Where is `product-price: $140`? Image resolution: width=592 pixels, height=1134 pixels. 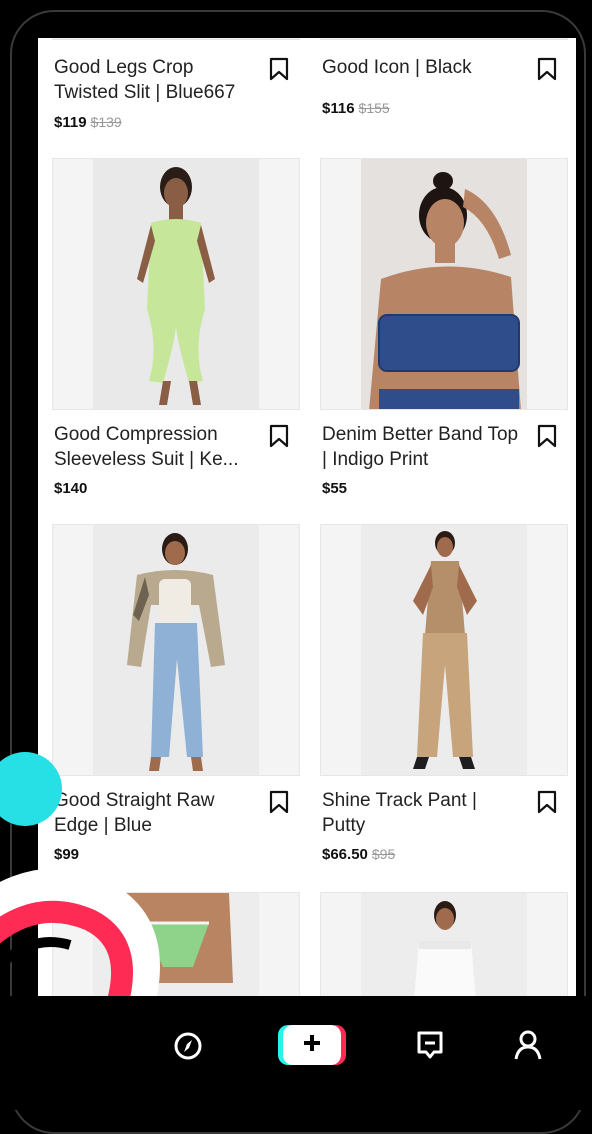
product-price: $140 is located at coordinates (71, 488).